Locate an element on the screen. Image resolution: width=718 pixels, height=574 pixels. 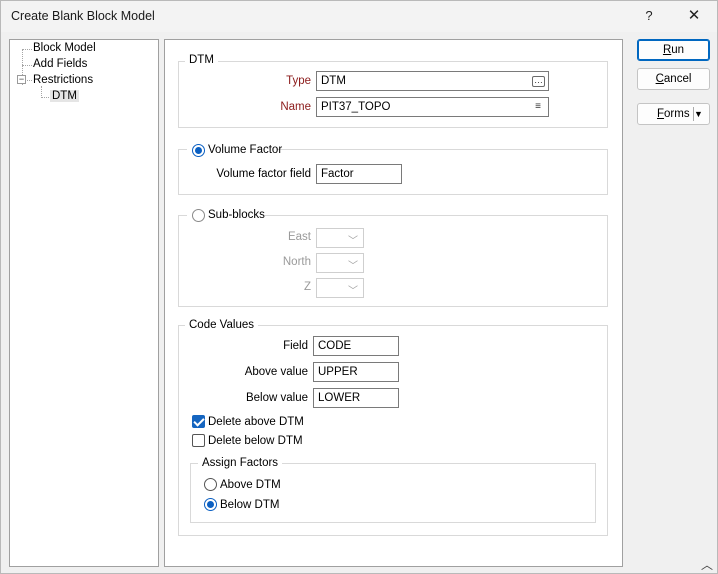
help-button: ? is located at coordinates (649, 16).